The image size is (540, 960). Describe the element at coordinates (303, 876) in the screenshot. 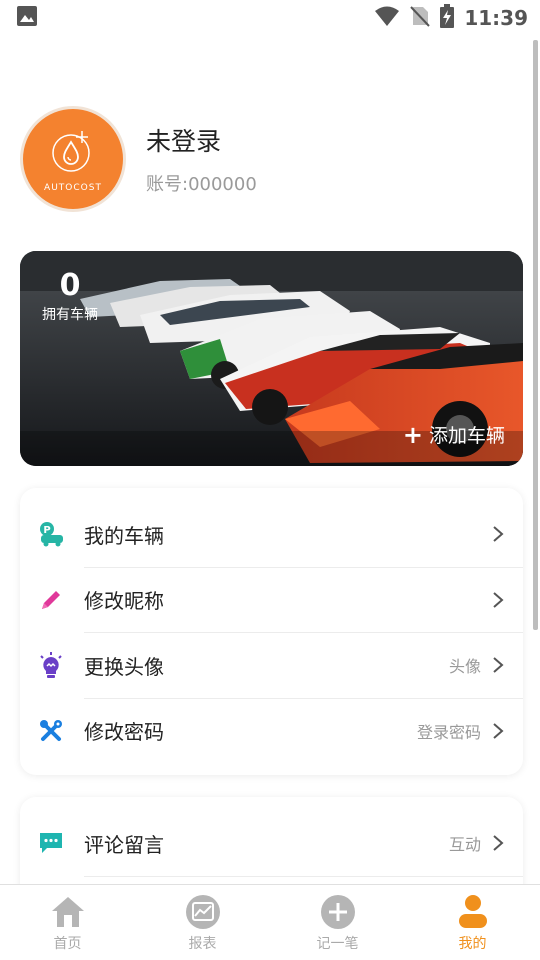

I see `divider` at that location.